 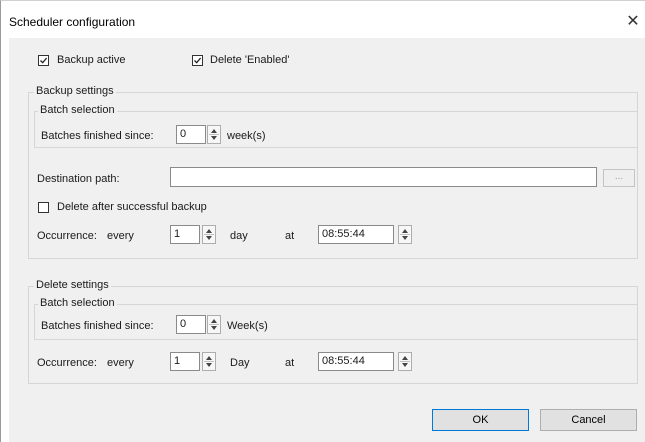 What do you see at coordinates (209, 361) in the screenshot?
I see `delete-every-spinner` at bounding box center [209, 361].